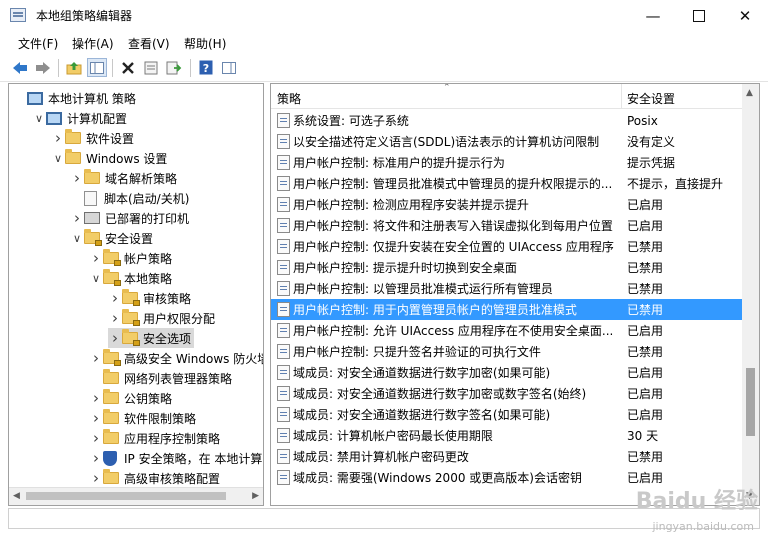  I want to click on policy-row: 用户帐户控制: 检测应用程序安装并提示提升 已启用, so click(506, 204).